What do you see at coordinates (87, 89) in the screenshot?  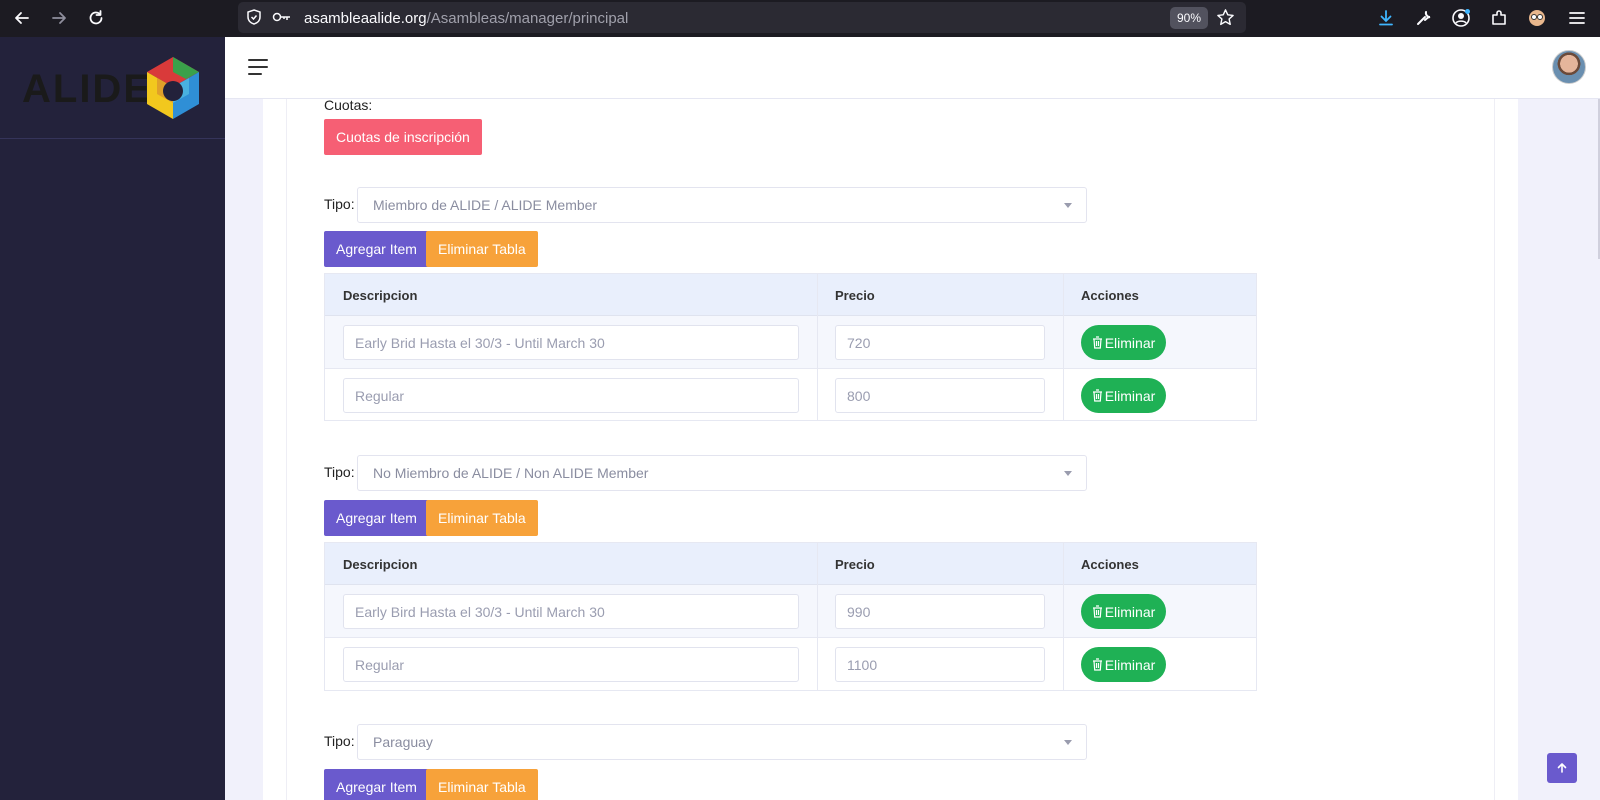 I see `logo-text: ALIDE` at bounding box center [87, 89].